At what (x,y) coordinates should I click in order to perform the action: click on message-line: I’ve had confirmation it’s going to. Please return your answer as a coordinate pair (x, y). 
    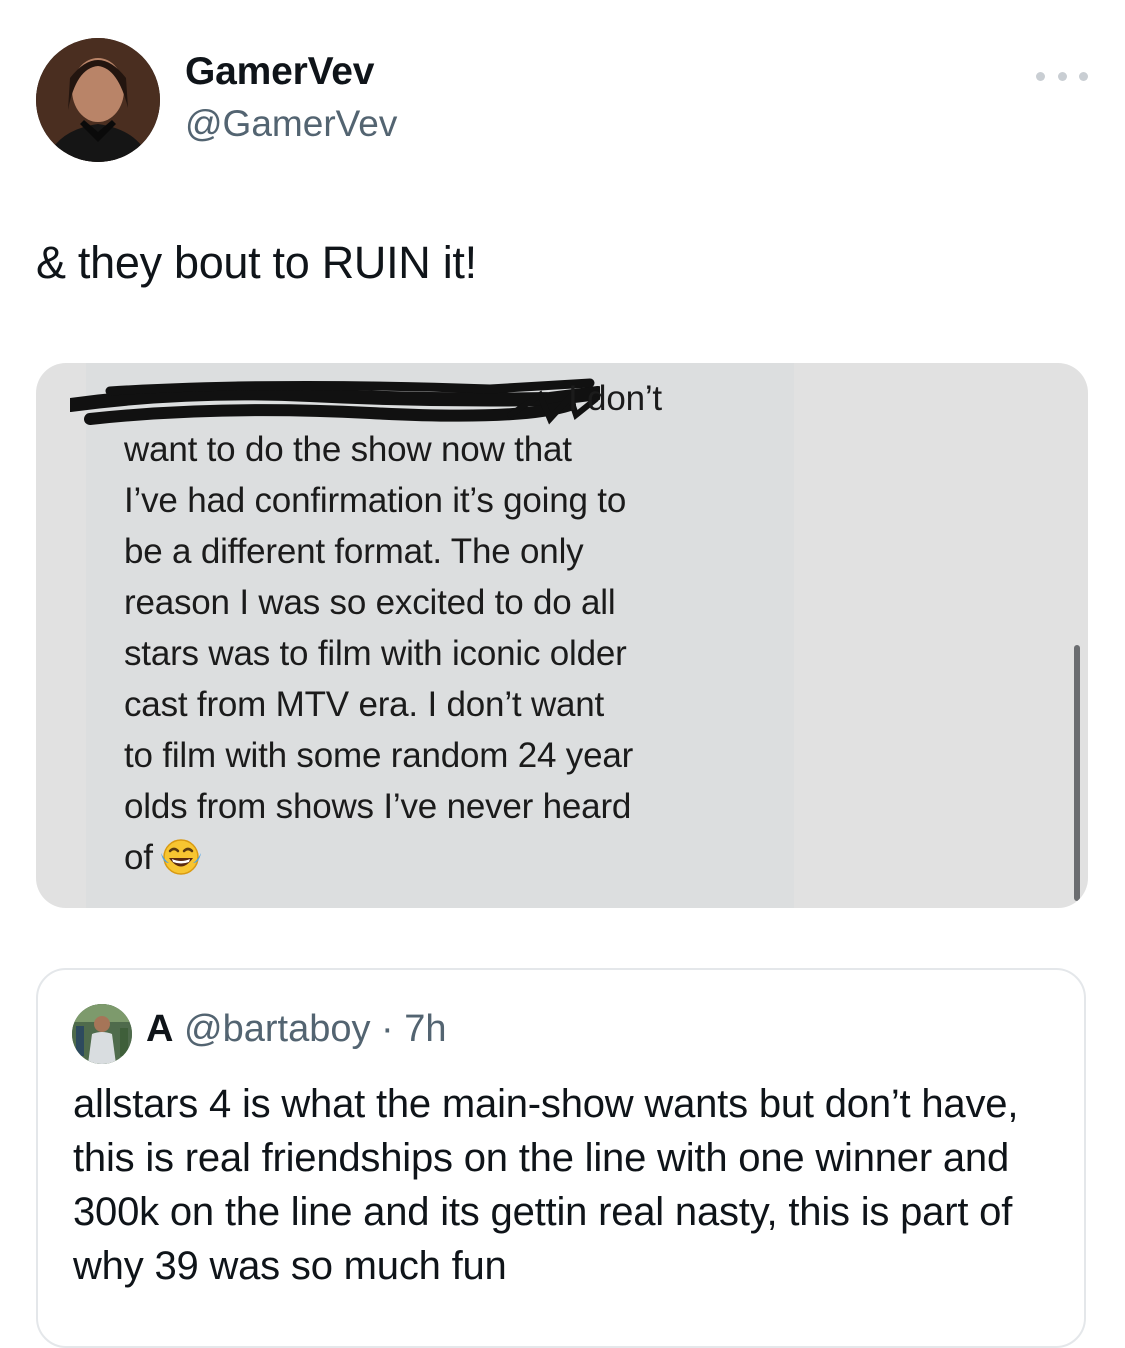
    Looking at the image, I should click on (375, 500).